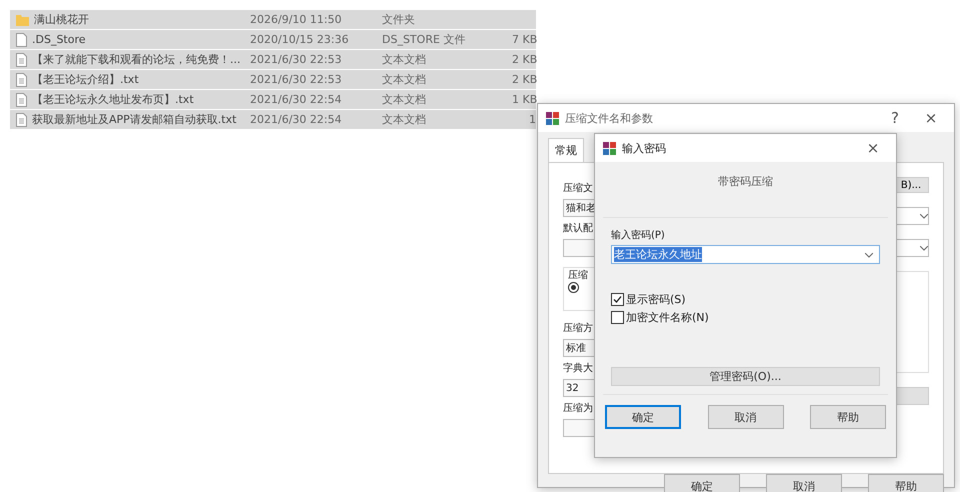  Describe the element at coordinates (745, 254) in the screenshot. I see `password-field: 老王论坛永久地址` at that location.